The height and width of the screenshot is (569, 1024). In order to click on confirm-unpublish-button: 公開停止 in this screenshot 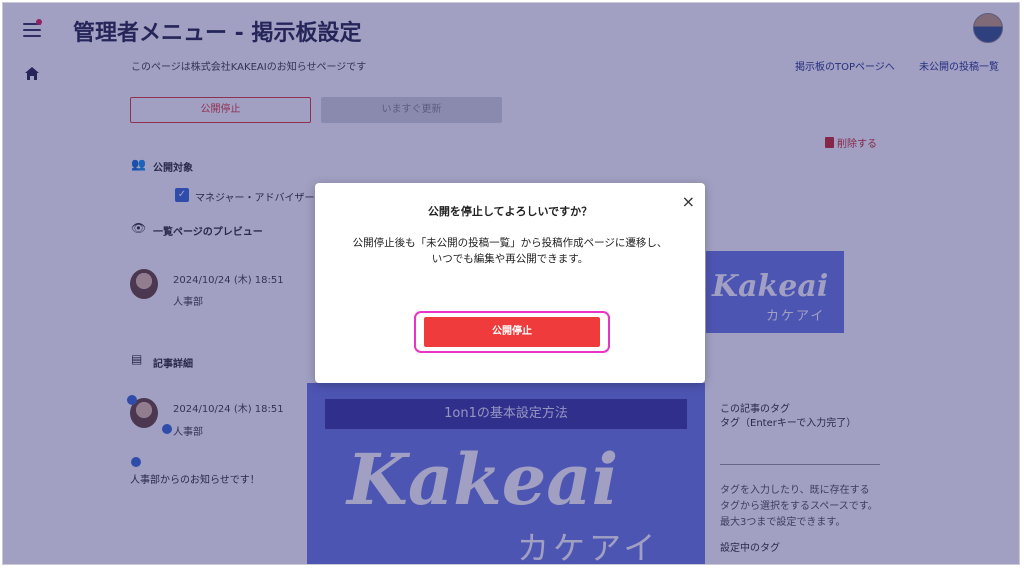, I will do `click(512, 332)`.